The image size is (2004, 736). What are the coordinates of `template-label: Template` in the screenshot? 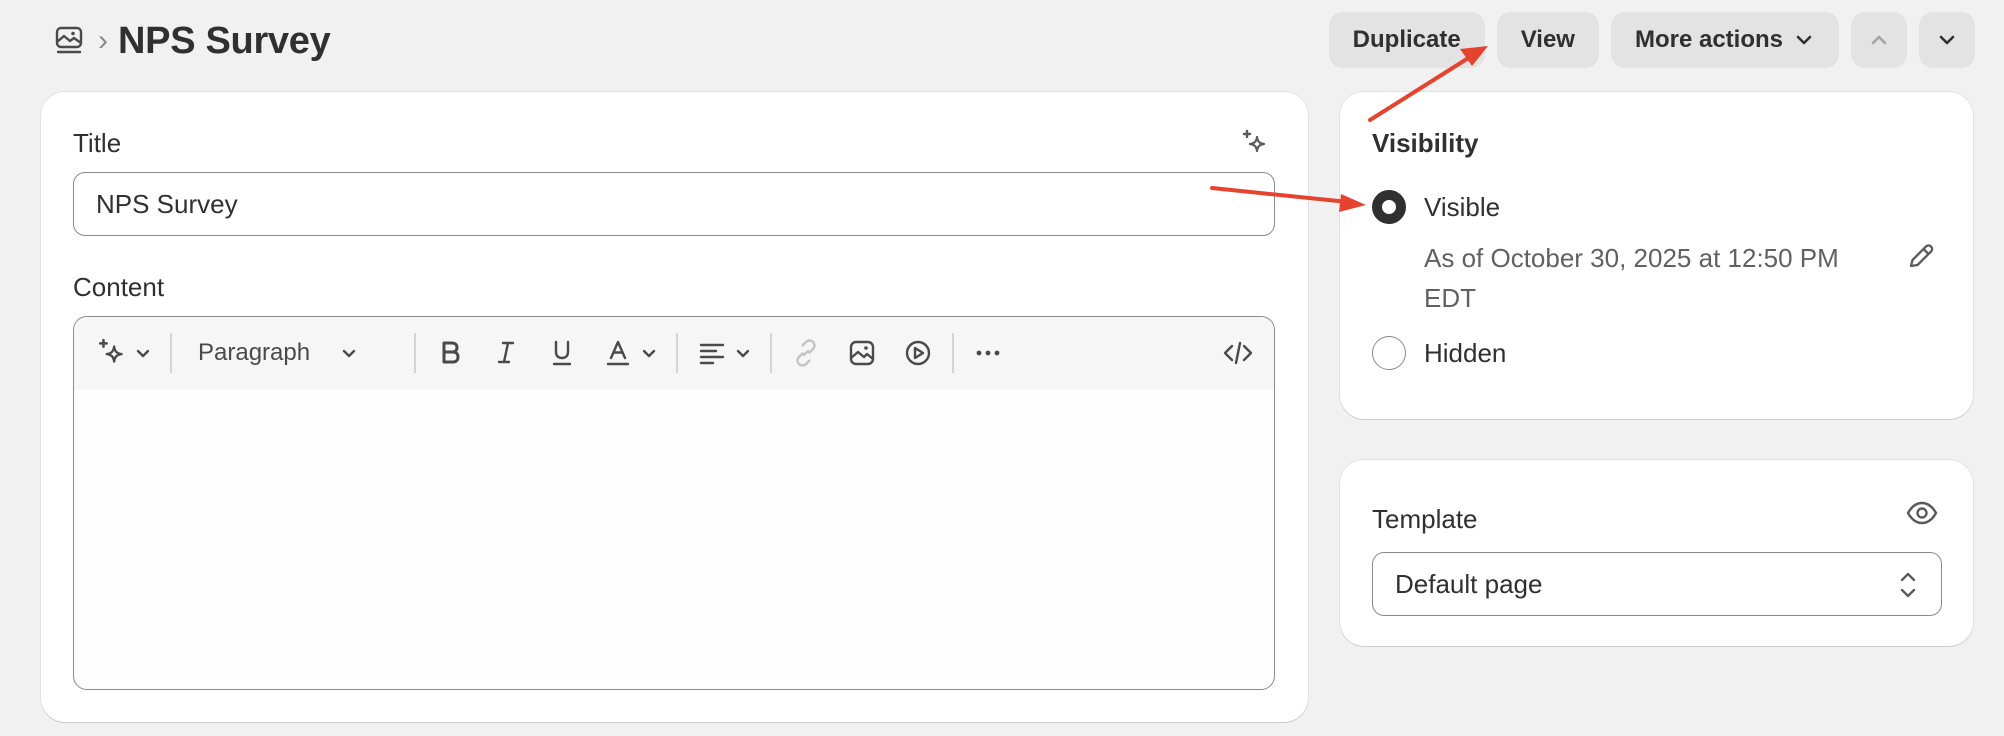 It's located at (1425, 519).